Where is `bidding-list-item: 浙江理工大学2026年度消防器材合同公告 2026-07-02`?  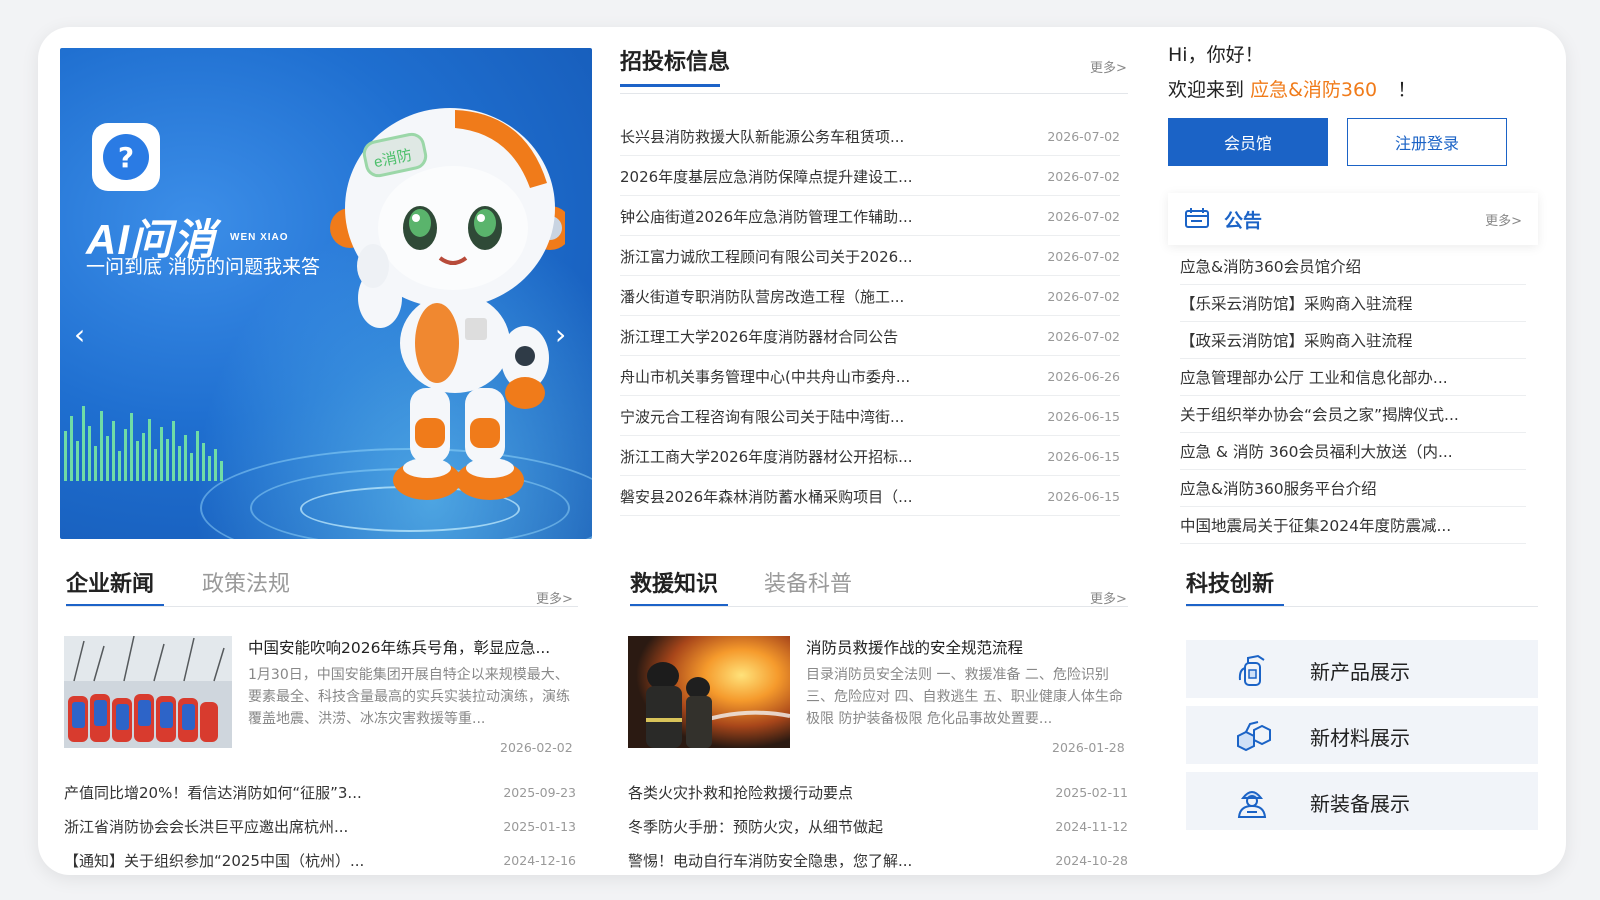 bidding-list-item: 浙江理工大学2026年度消防器材合同公告 2026-07-02 is located at coordinates (870, 337).